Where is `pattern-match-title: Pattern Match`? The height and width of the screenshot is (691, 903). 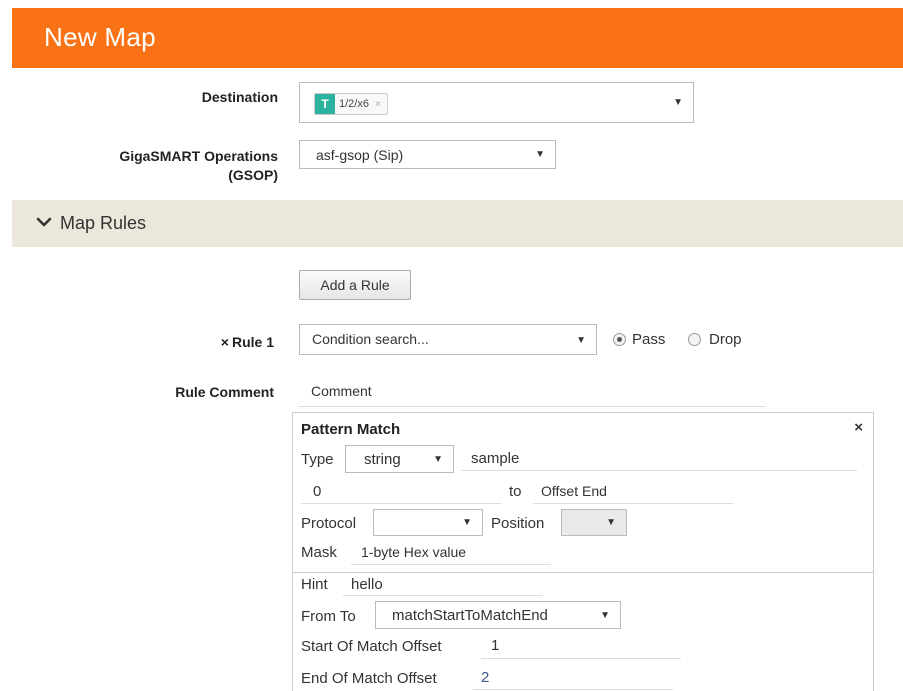
pattern-match-title: Pattern Match is located at coordinates (351, 429).